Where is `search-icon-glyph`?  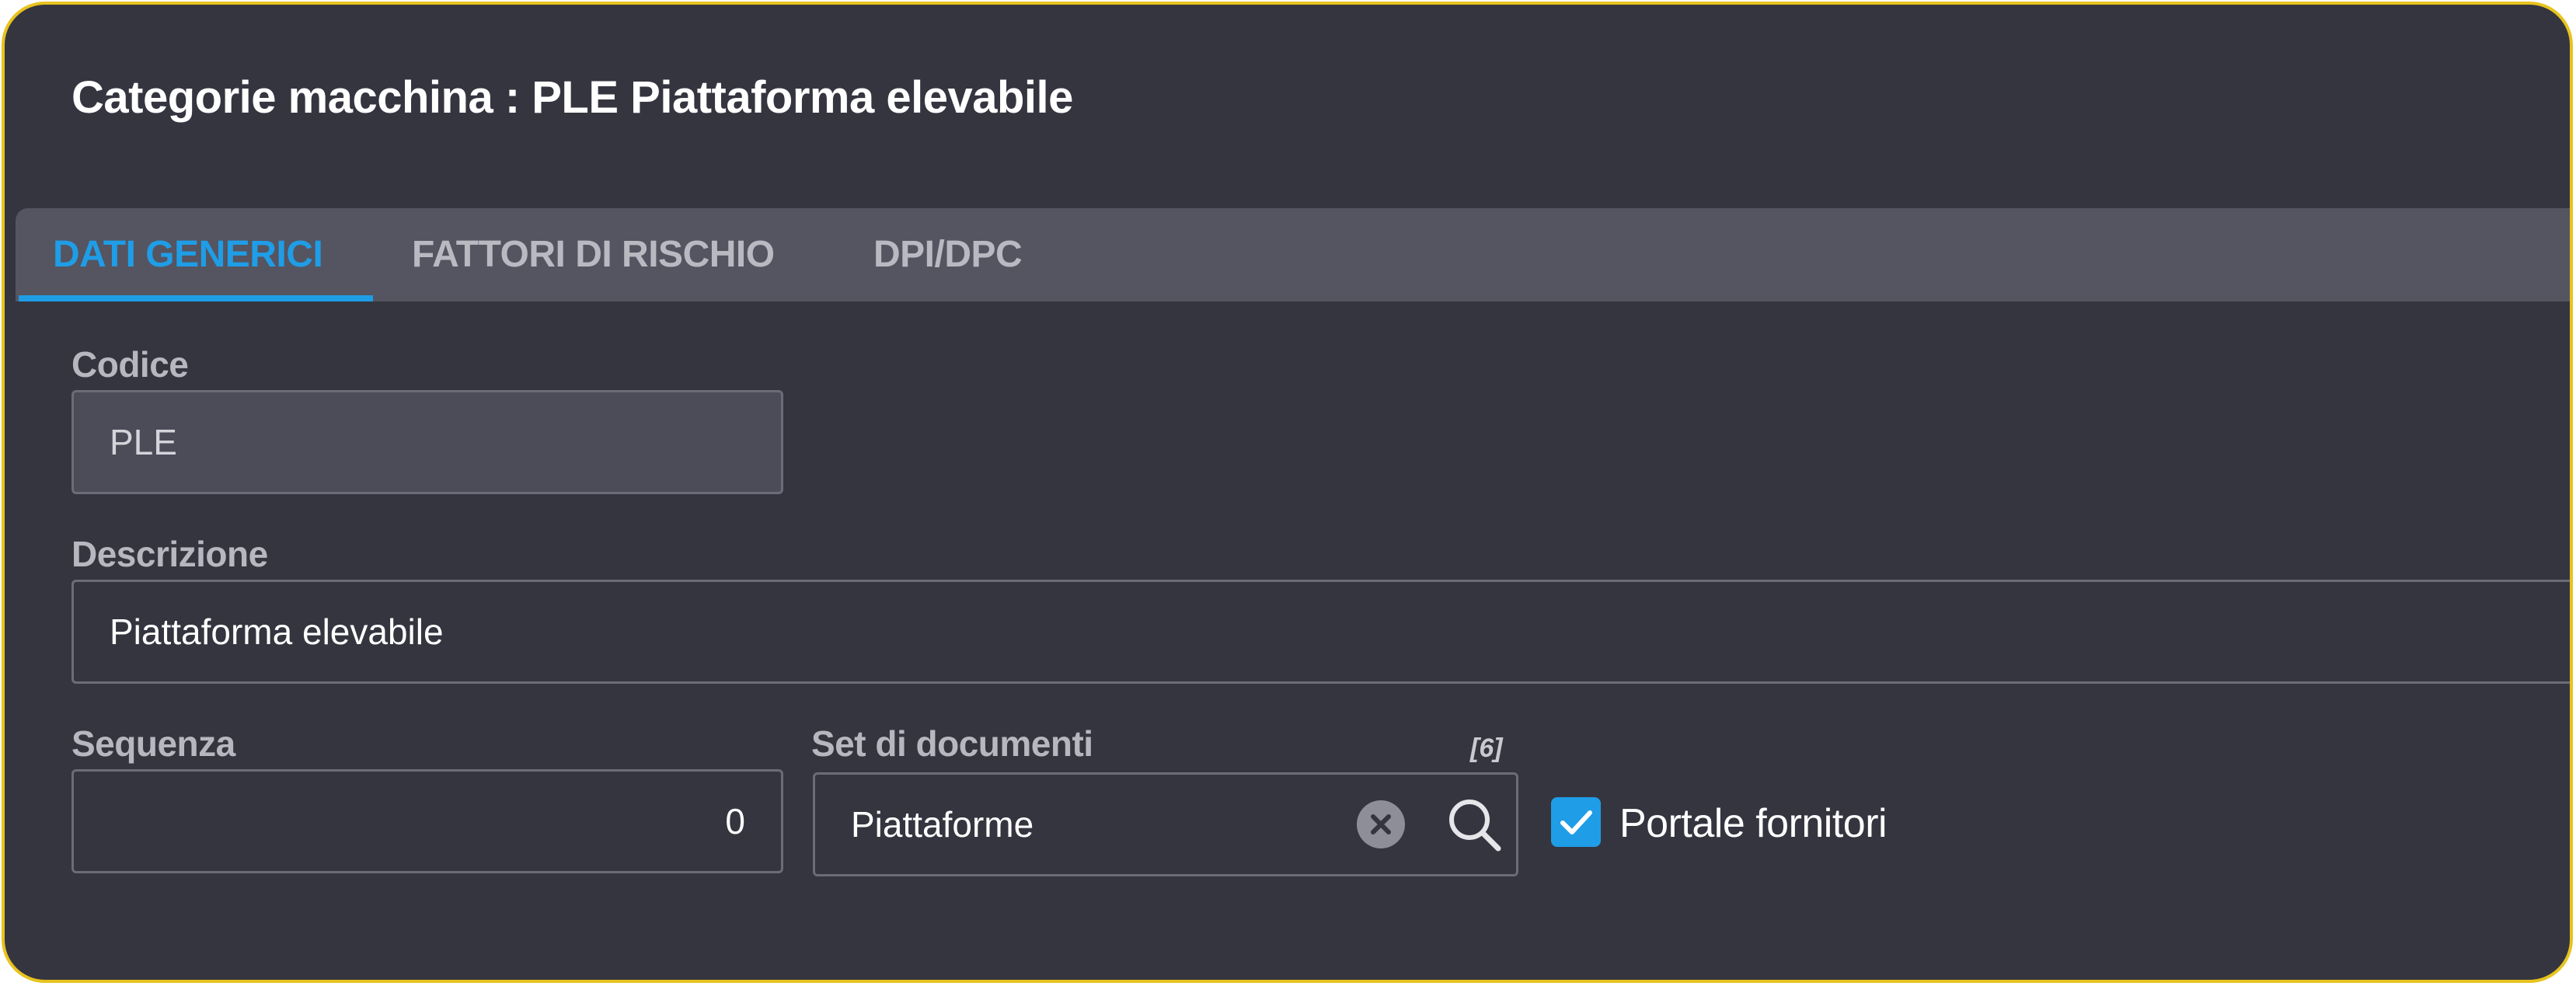
search-icon-glyph is located at coordinates (1475, 826).